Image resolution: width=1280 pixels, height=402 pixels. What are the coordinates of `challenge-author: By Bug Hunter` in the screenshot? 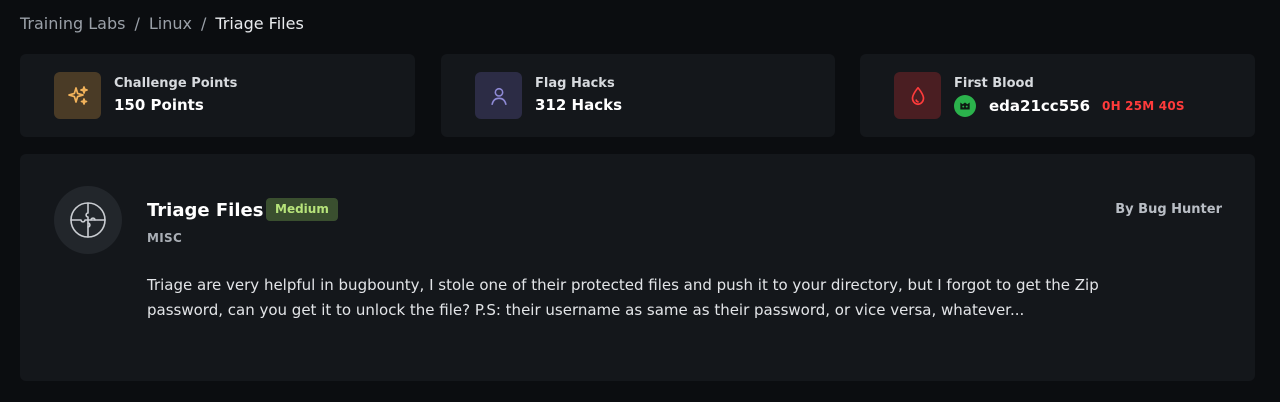 It's located at (1168, 209).